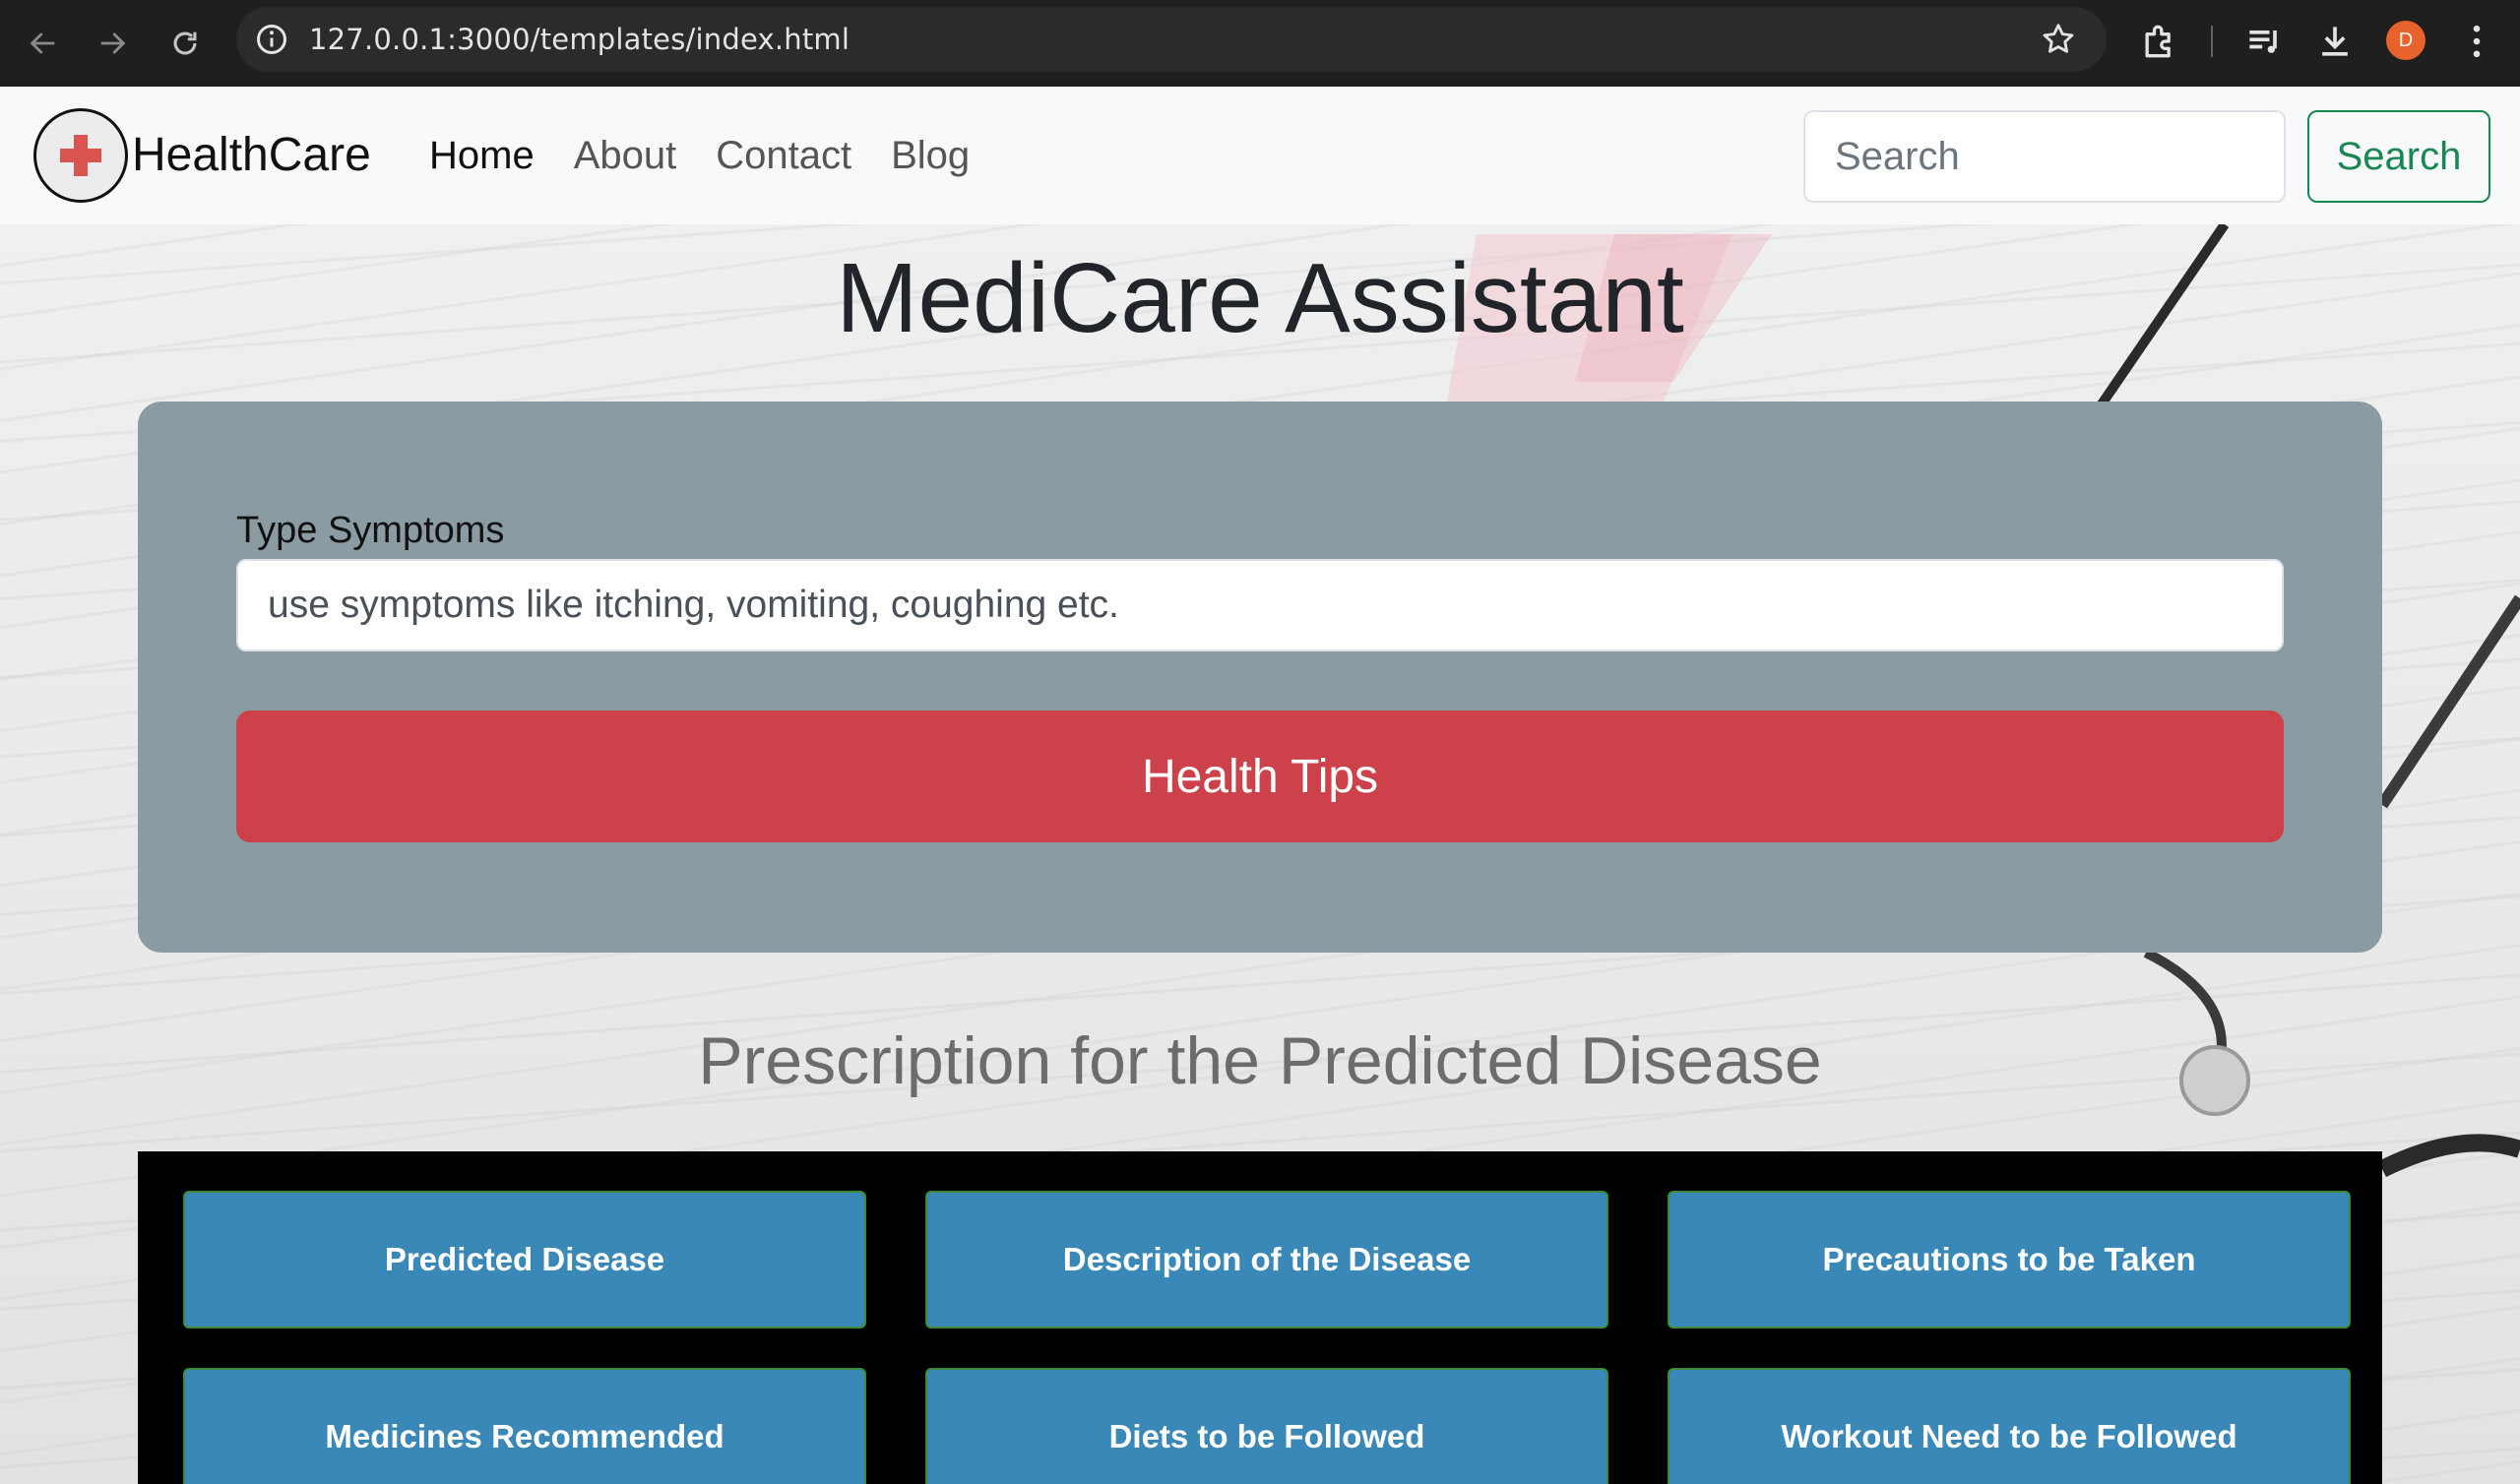 The width and height of the screenshot is (2520, 1484). I want to click on address-bar: 127.0.0.1:3000/templates/index.html, so click(1171, 40).